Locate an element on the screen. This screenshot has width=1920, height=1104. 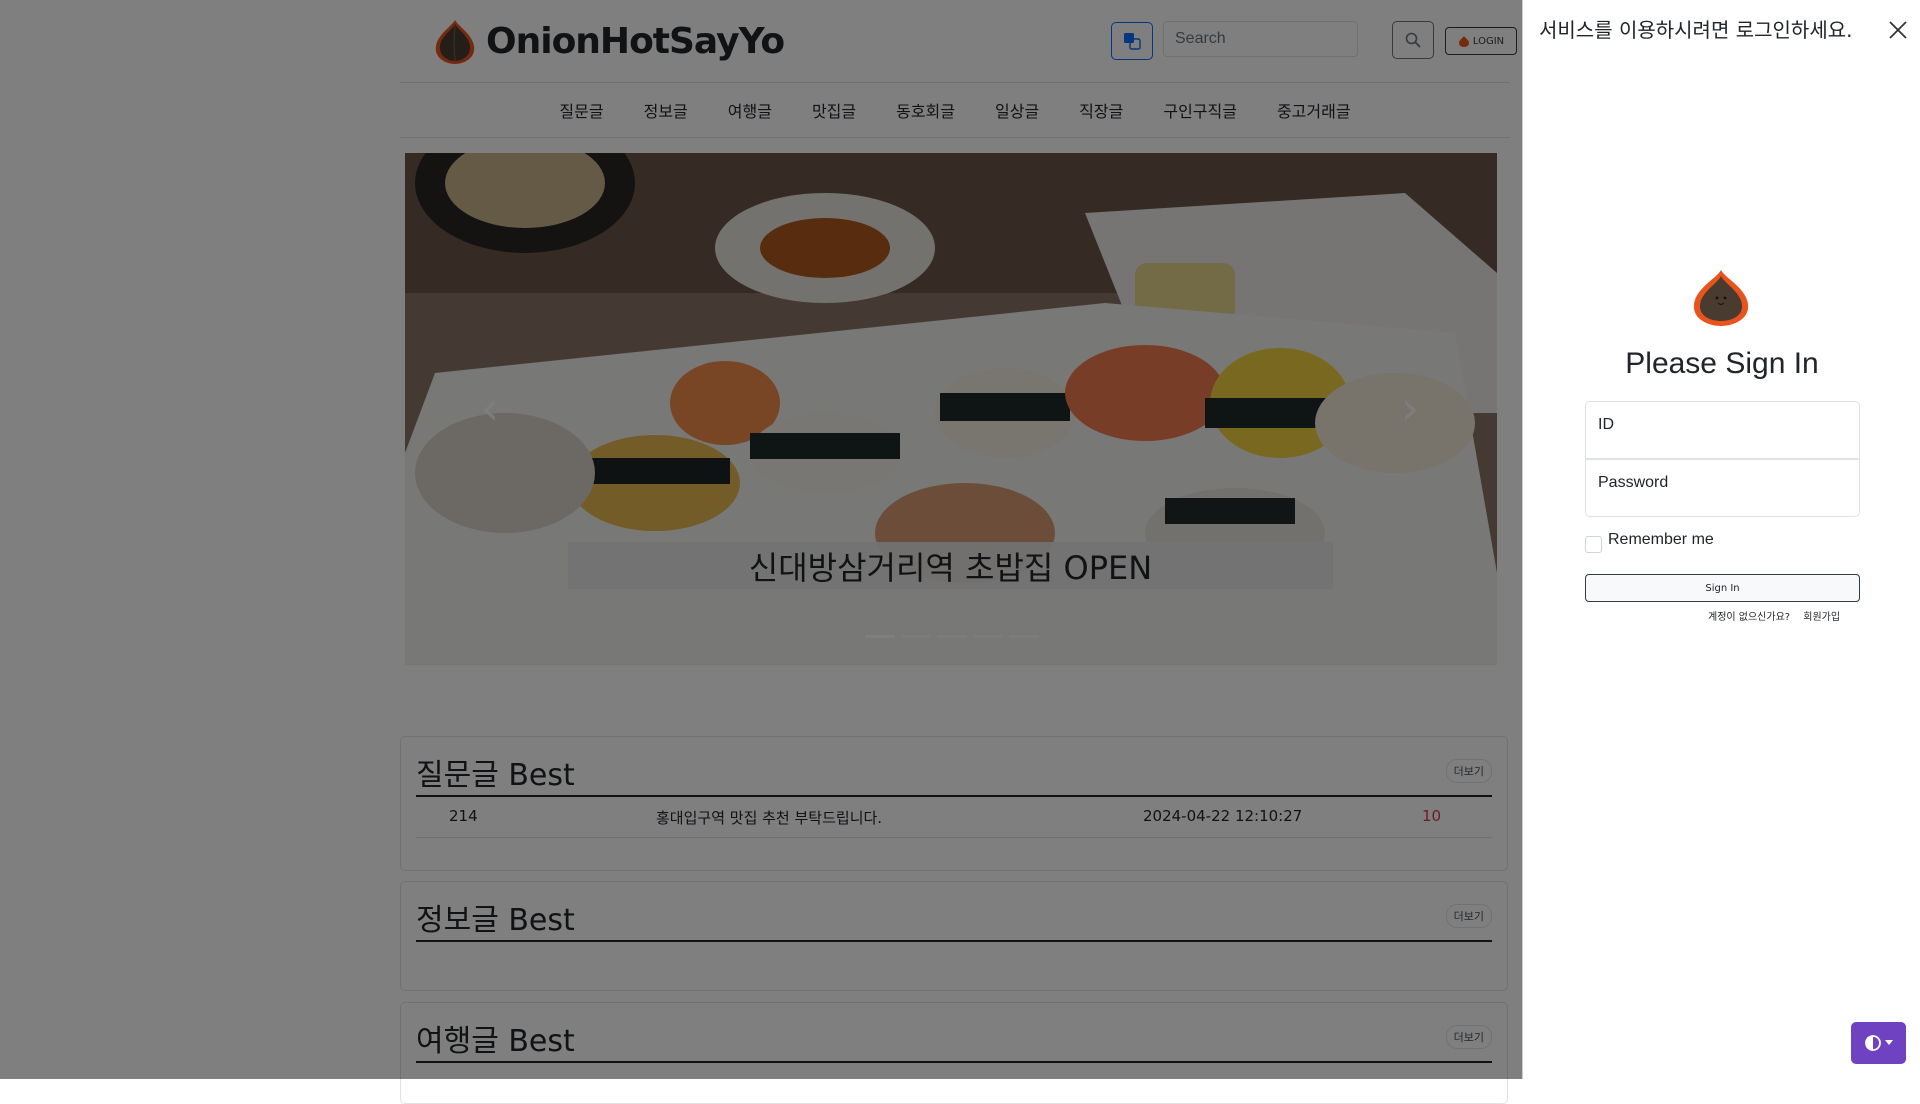
password-label: Password is located at coordinates (1633, 482).